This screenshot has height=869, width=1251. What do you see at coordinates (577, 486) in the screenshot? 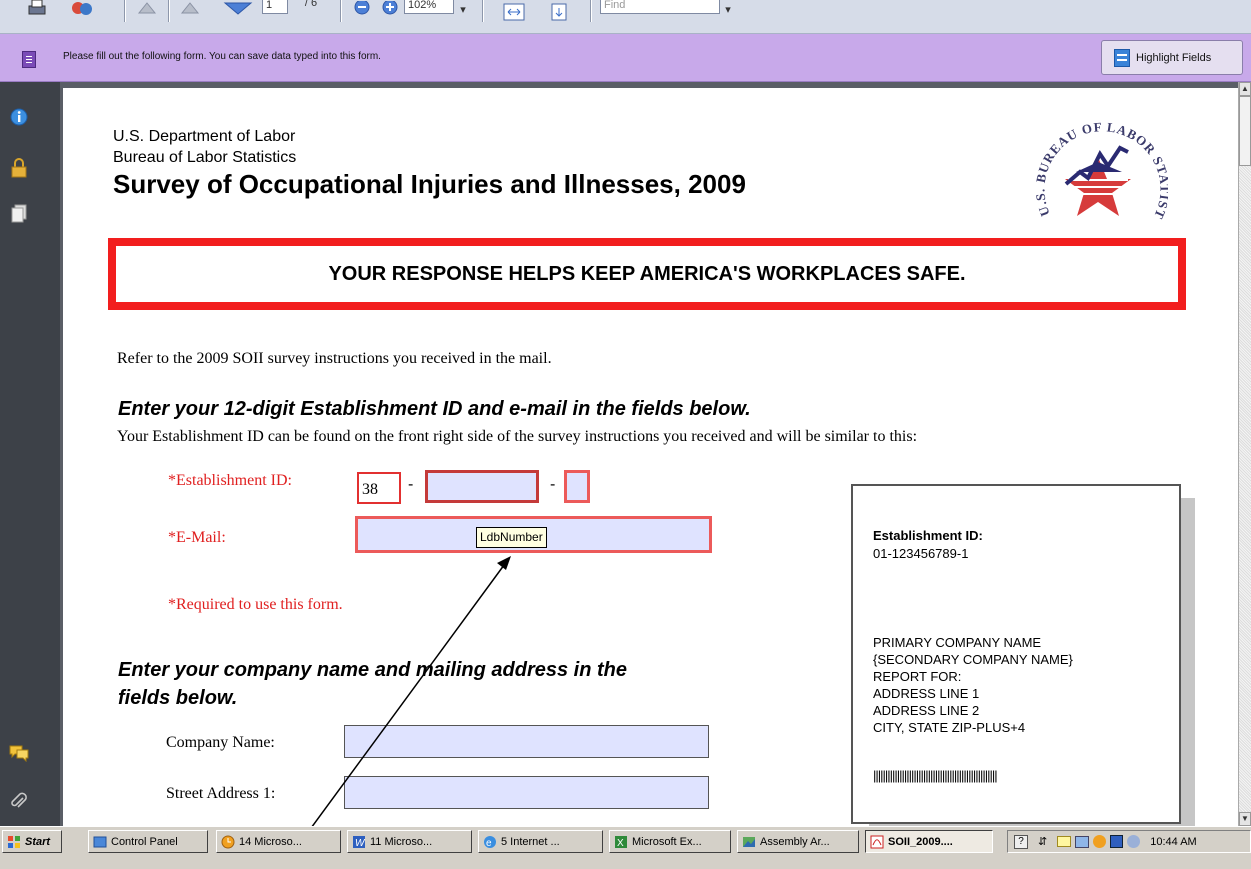
I see `establishment-id-part3` at bounding box center [577, 486].